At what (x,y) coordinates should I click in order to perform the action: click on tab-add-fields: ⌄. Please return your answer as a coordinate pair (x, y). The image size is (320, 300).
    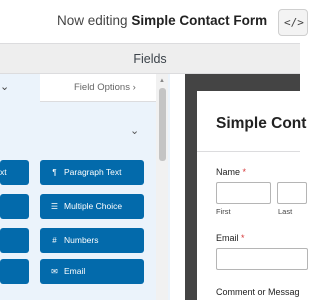
    Looking at the image, I should click on (20, 88).